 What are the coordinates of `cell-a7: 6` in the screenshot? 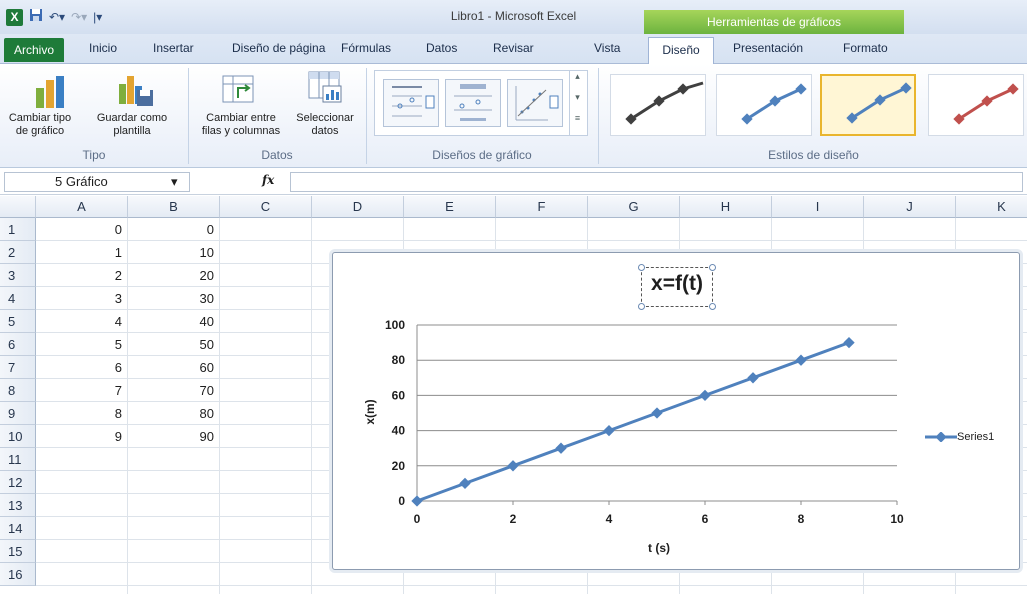 It's located at (79, 367).